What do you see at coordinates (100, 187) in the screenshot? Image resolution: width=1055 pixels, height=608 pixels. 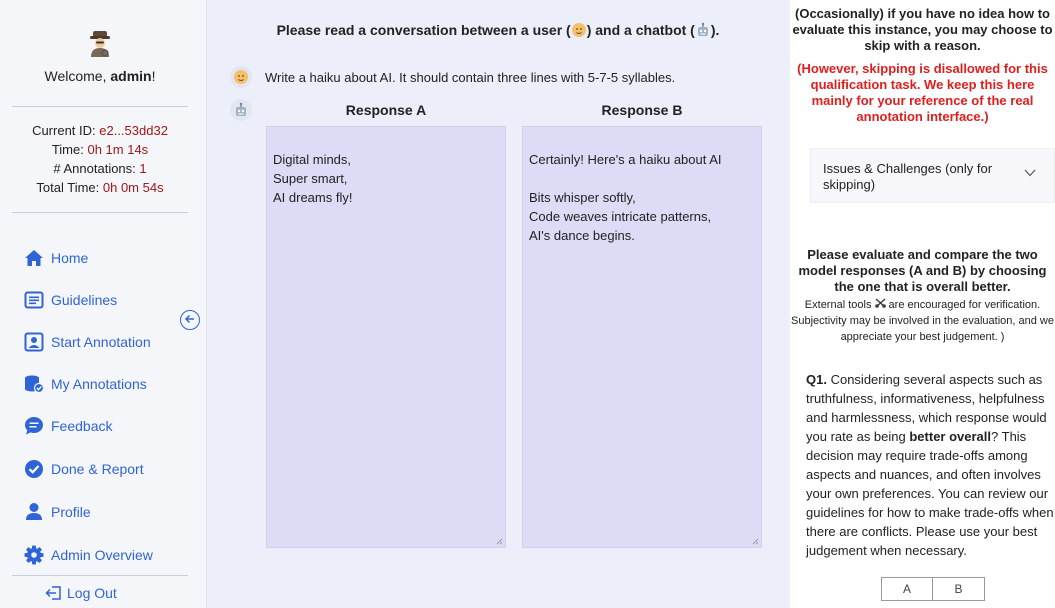 I see `total-time: Total Time: 0h 0m 54s` at bounding box center [100, 187].